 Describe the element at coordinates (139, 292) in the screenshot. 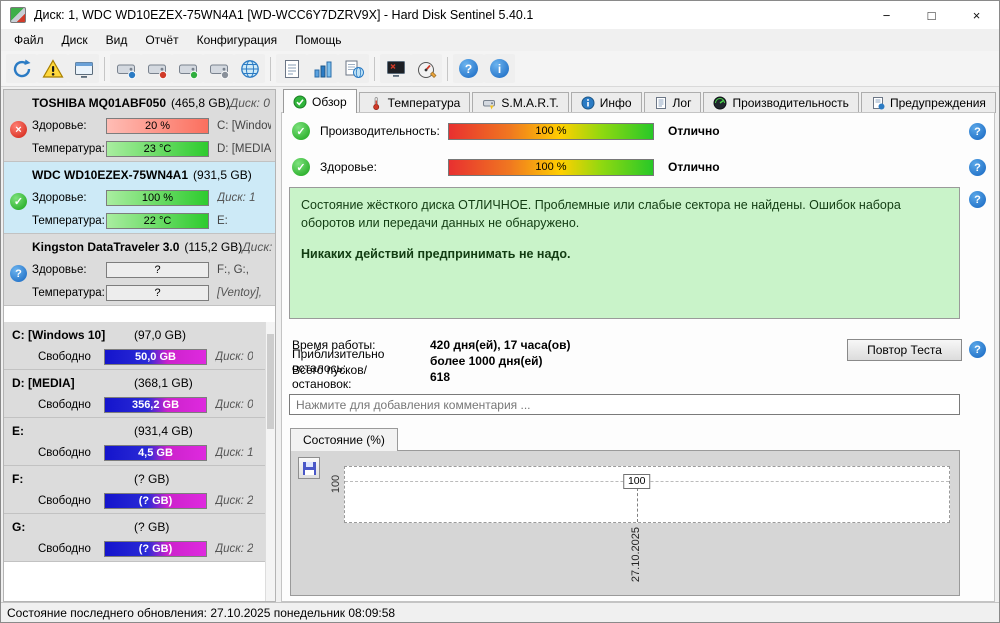

I see `temperature-row: Температура: ? [Ventoy],` at that location.